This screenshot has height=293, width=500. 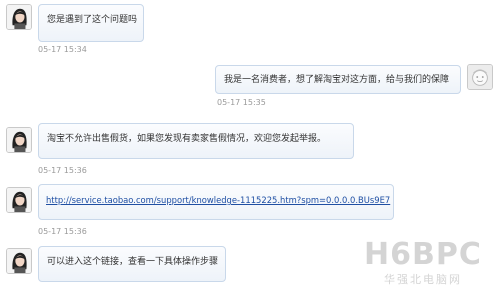 What do you see at coordinates (423, 279) in the screenshot?
I see `watermark-text: 华强北电脑网` at bounding box center [423, 279].